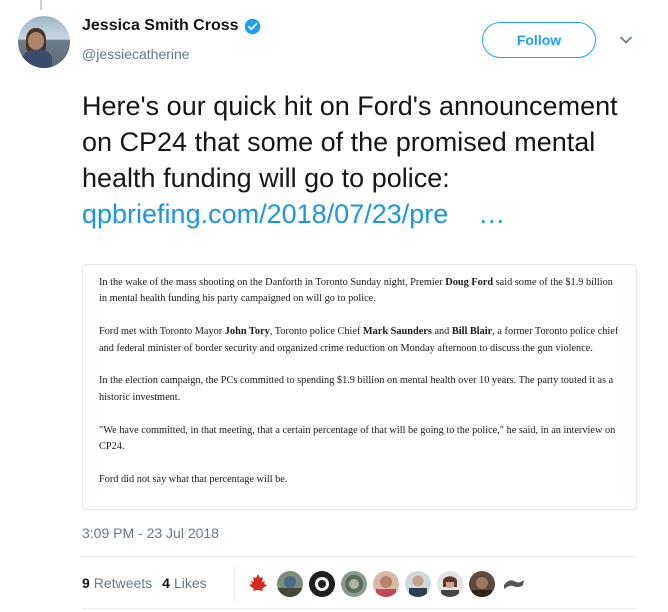 This screenshot has width=668, height=612. I want to click on retweets-stat: 9 Retweets, so click(117, 583).